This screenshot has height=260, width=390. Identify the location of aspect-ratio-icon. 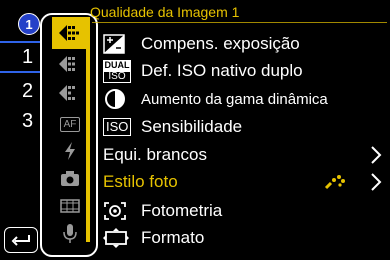
(118, 238).